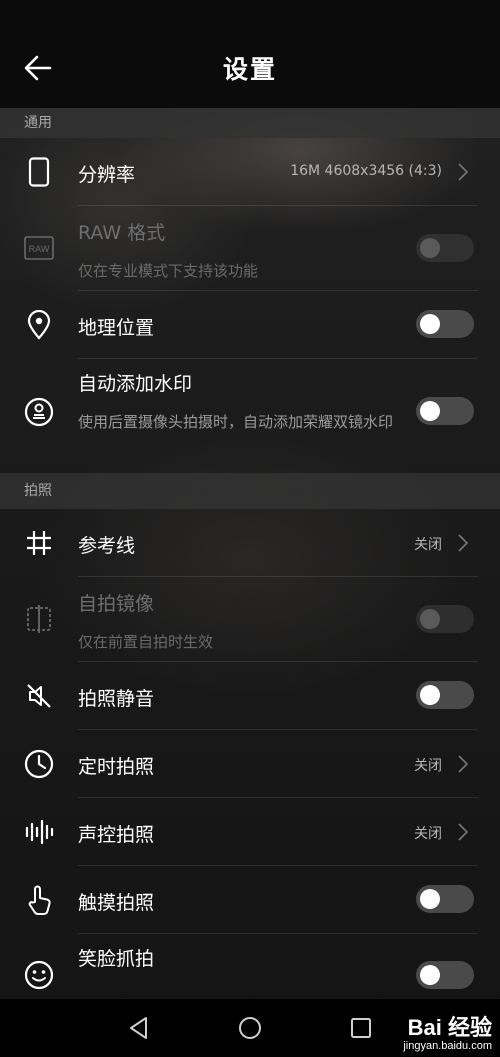  What do you see at coordinates (39, 900) in the screenshot?
I see `touch-hand-icon` at bounding box center [39, 900].